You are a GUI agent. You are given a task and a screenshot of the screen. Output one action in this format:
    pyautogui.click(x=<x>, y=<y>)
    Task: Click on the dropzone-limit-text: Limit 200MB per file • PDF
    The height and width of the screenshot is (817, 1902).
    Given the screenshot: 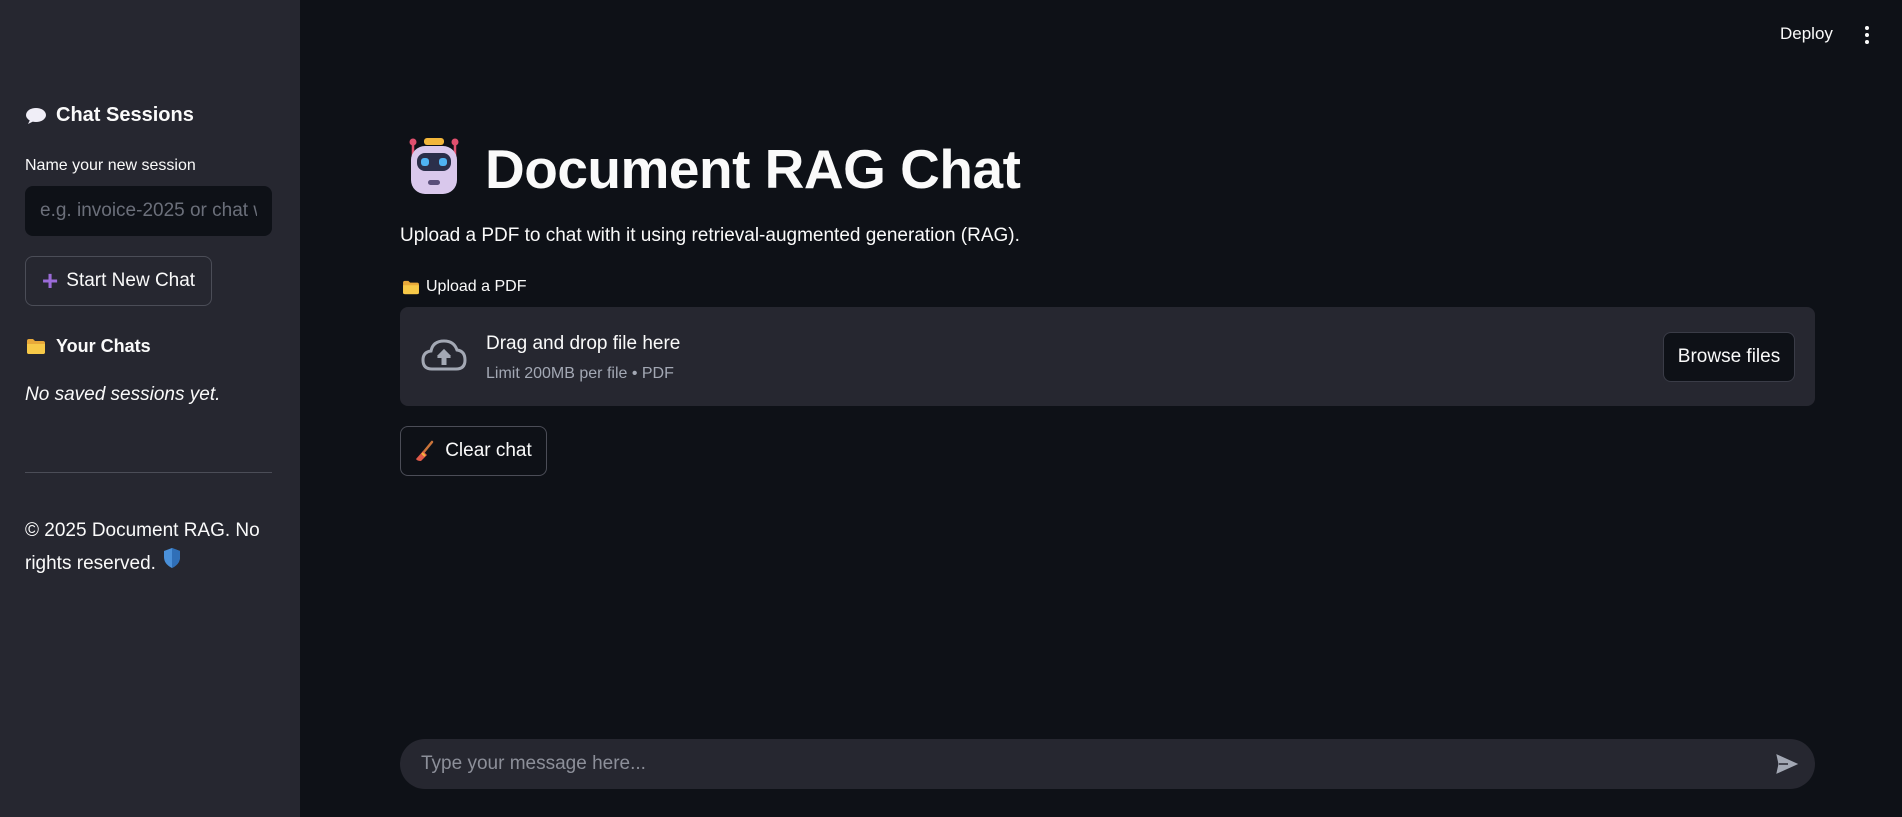 What is the action you would take?
    pyautogui.click(x=580, y=373)
    